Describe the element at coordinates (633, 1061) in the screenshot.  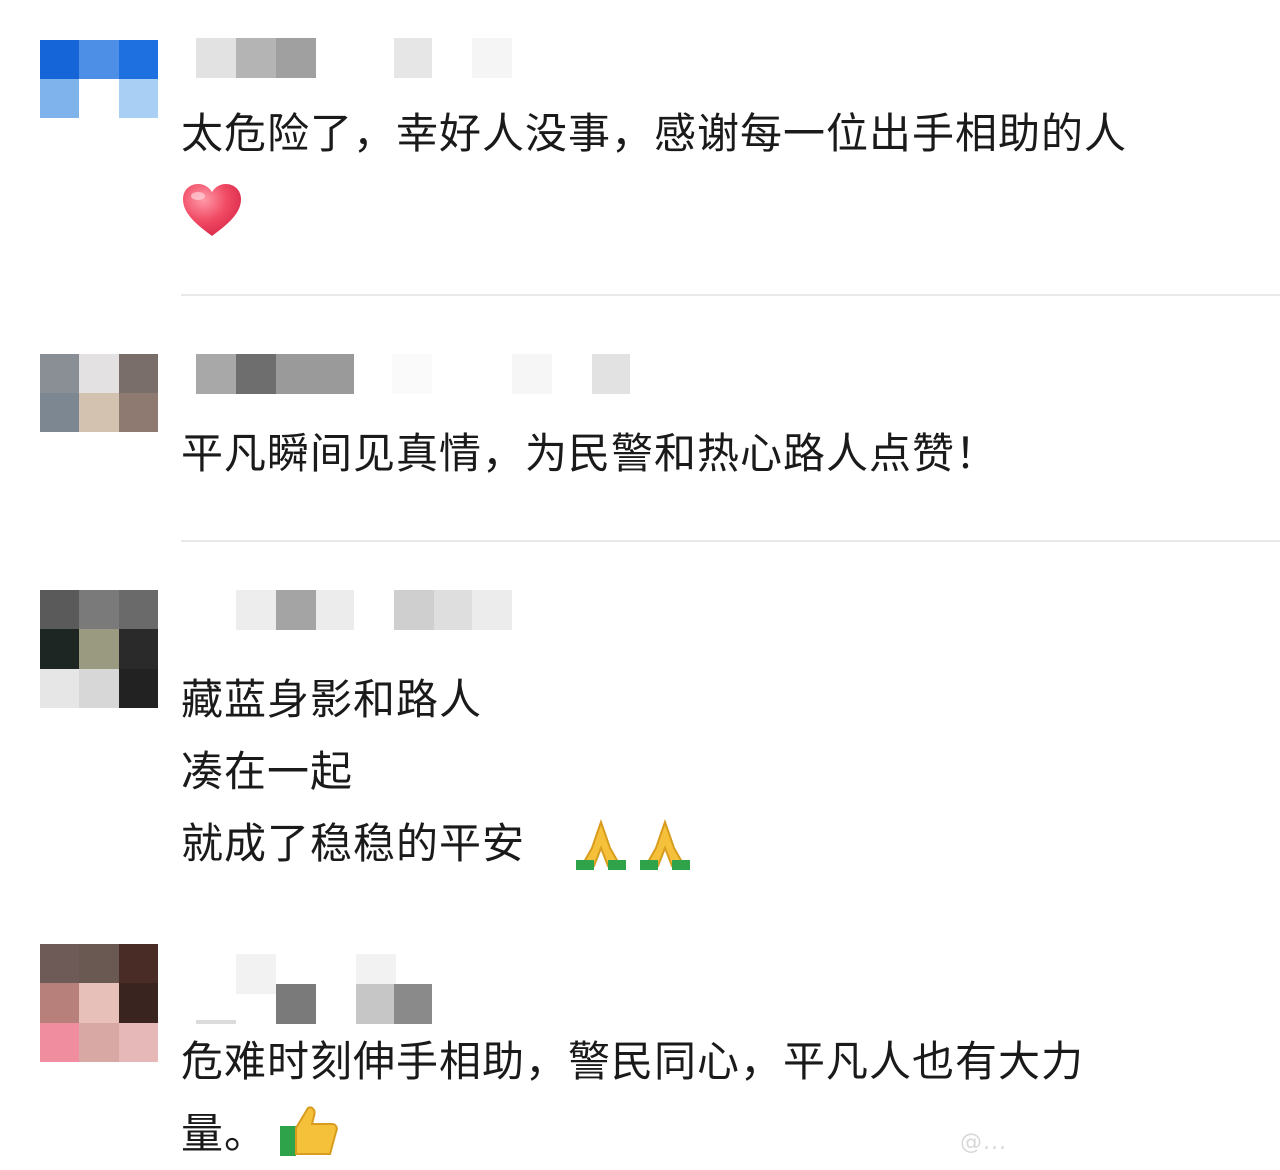
I see `comment-text-line: 危难时刻伸手相助，警民同心，平凡人也有大力` at that location.